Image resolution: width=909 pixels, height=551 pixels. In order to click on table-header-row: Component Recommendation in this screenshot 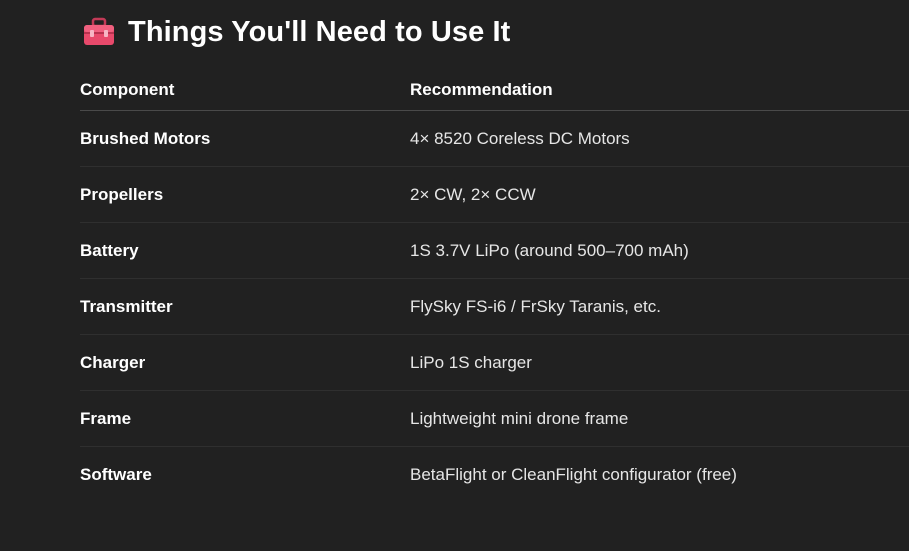, I will do `click(494, 90)`.